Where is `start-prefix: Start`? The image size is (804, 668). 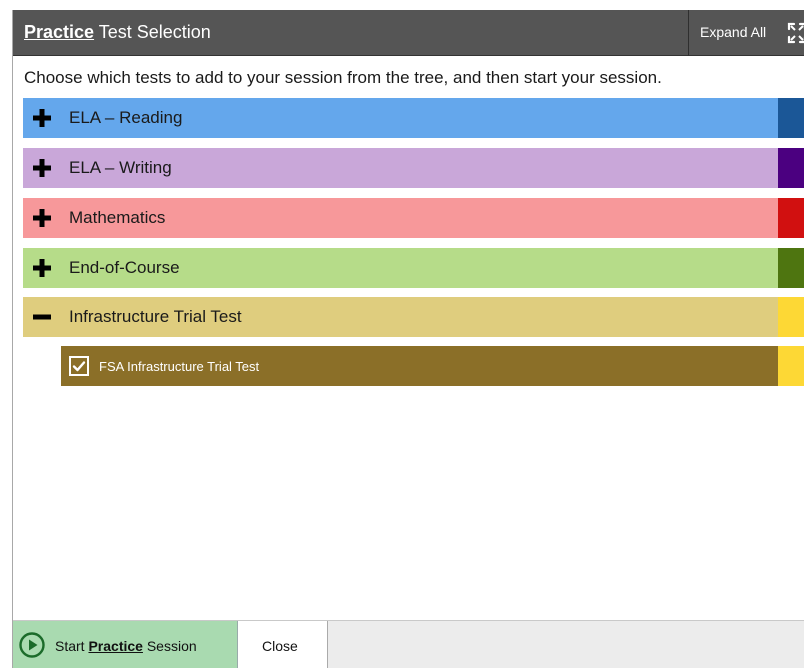
start-prefix: Start is located at coordinates (72, 646).